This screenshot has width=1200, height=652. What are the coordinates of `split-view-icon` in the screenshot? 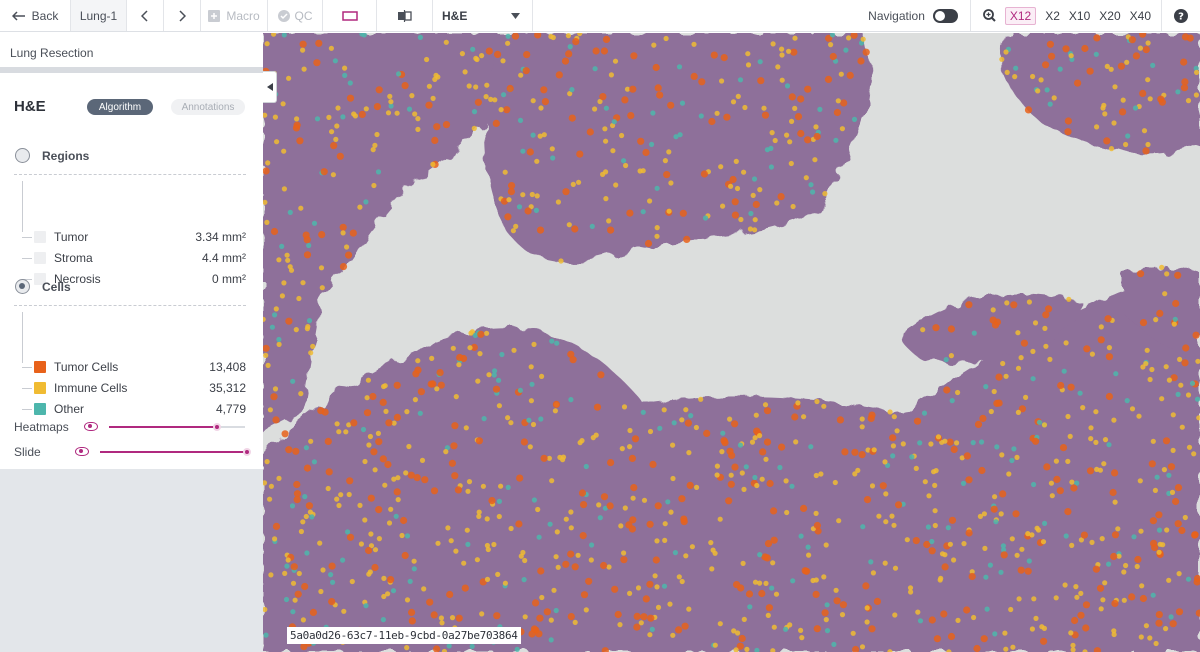 It's located at (404, 15).